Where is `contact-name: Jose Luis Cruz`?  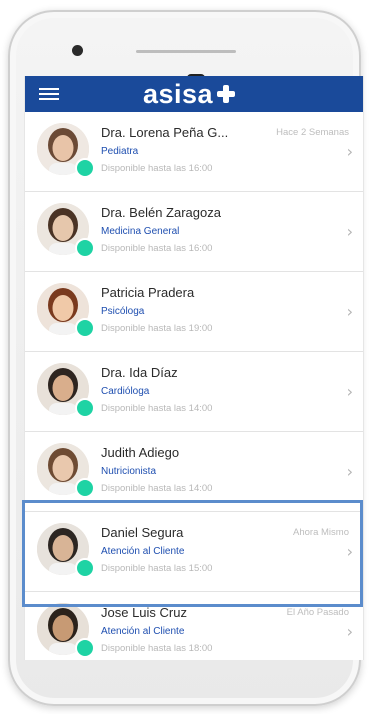
contact-name: Jose Luis Cruz is located at coordinates (144, 612).